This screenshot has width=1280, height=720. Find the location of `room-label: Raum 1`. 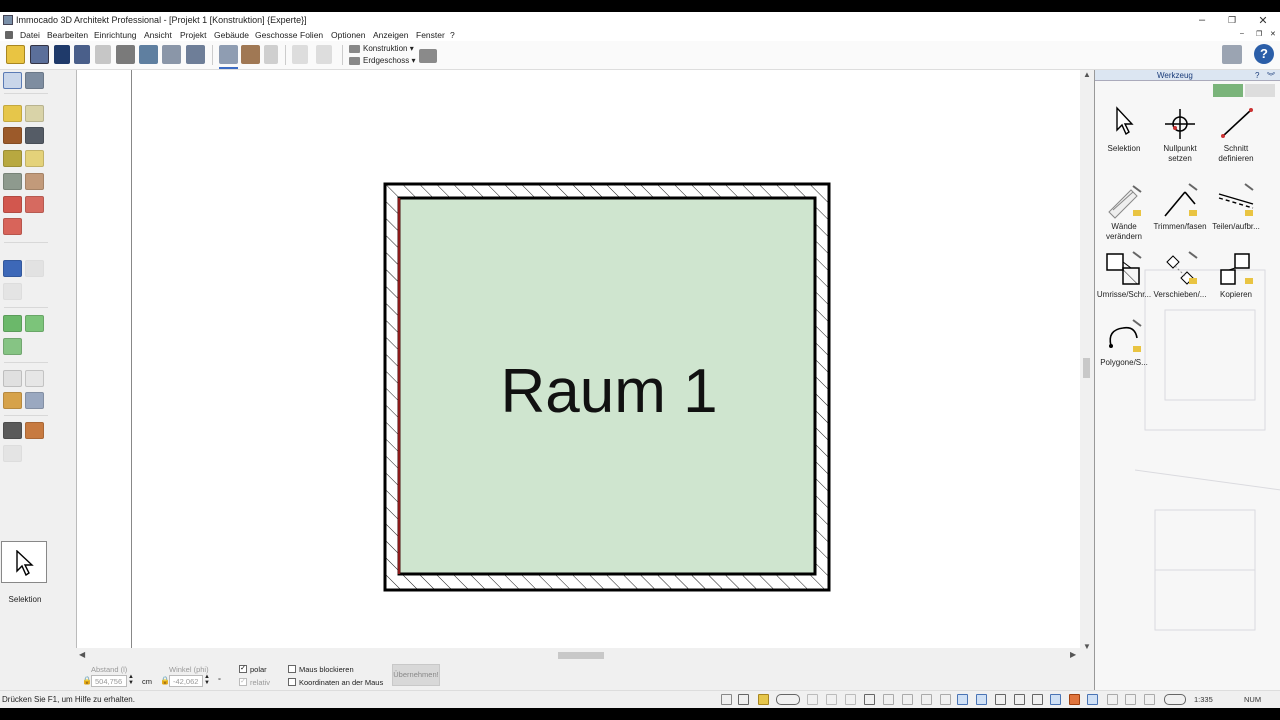

room-label: Raum 1 is located at coordinates (608, 391).